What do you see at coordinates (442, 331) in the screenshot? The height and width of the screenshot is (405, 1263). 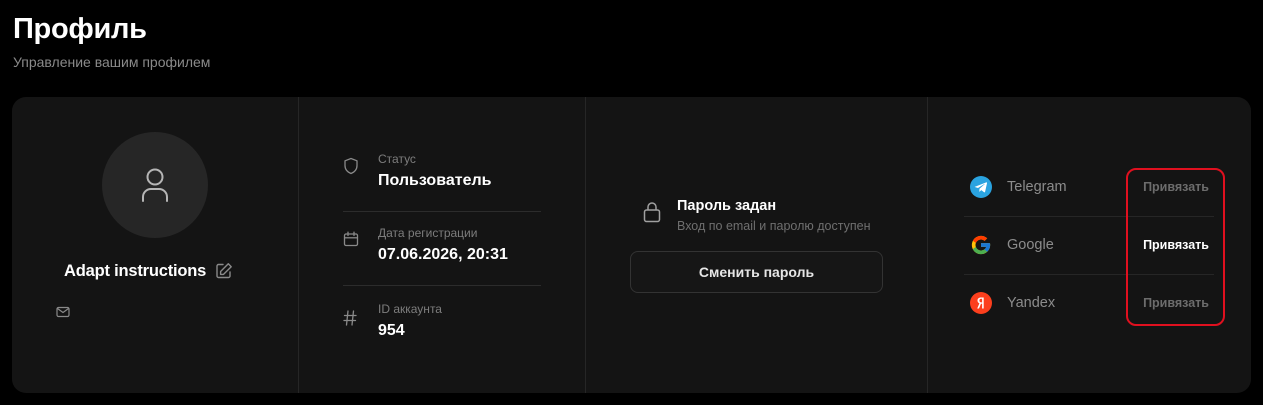 I see `account-id-item: ID аккаунта 954` at bounding box center [442, 331].